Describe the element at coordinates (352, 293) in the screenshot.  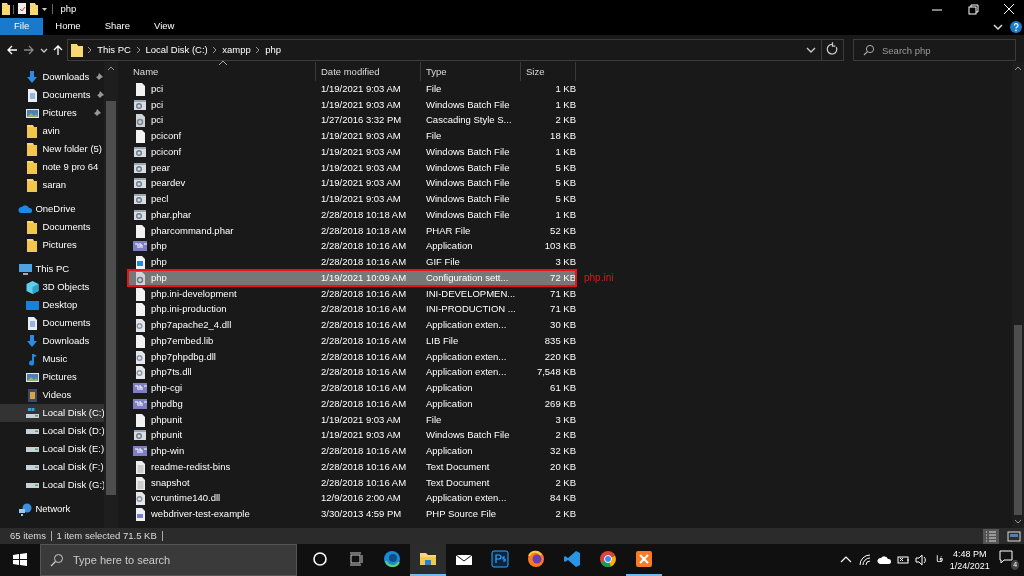
I see `file-row: php.ini-development 2/28/2018 10:16 AM INI-DEVELOPMEN... 71 KB` at that location.